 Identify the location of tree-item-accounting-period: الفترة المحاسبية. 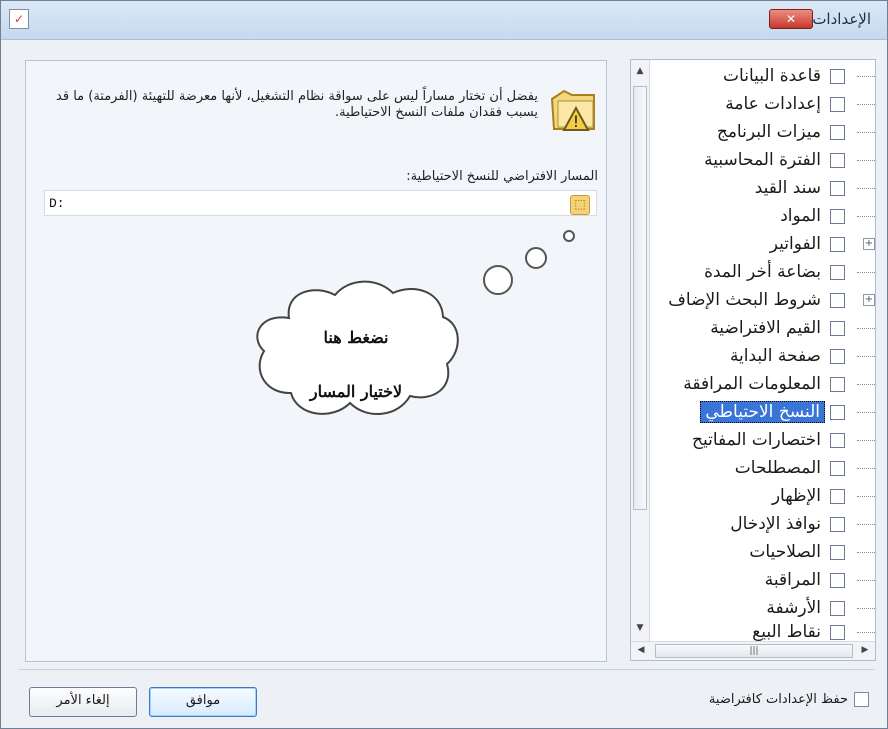
(787, 160).